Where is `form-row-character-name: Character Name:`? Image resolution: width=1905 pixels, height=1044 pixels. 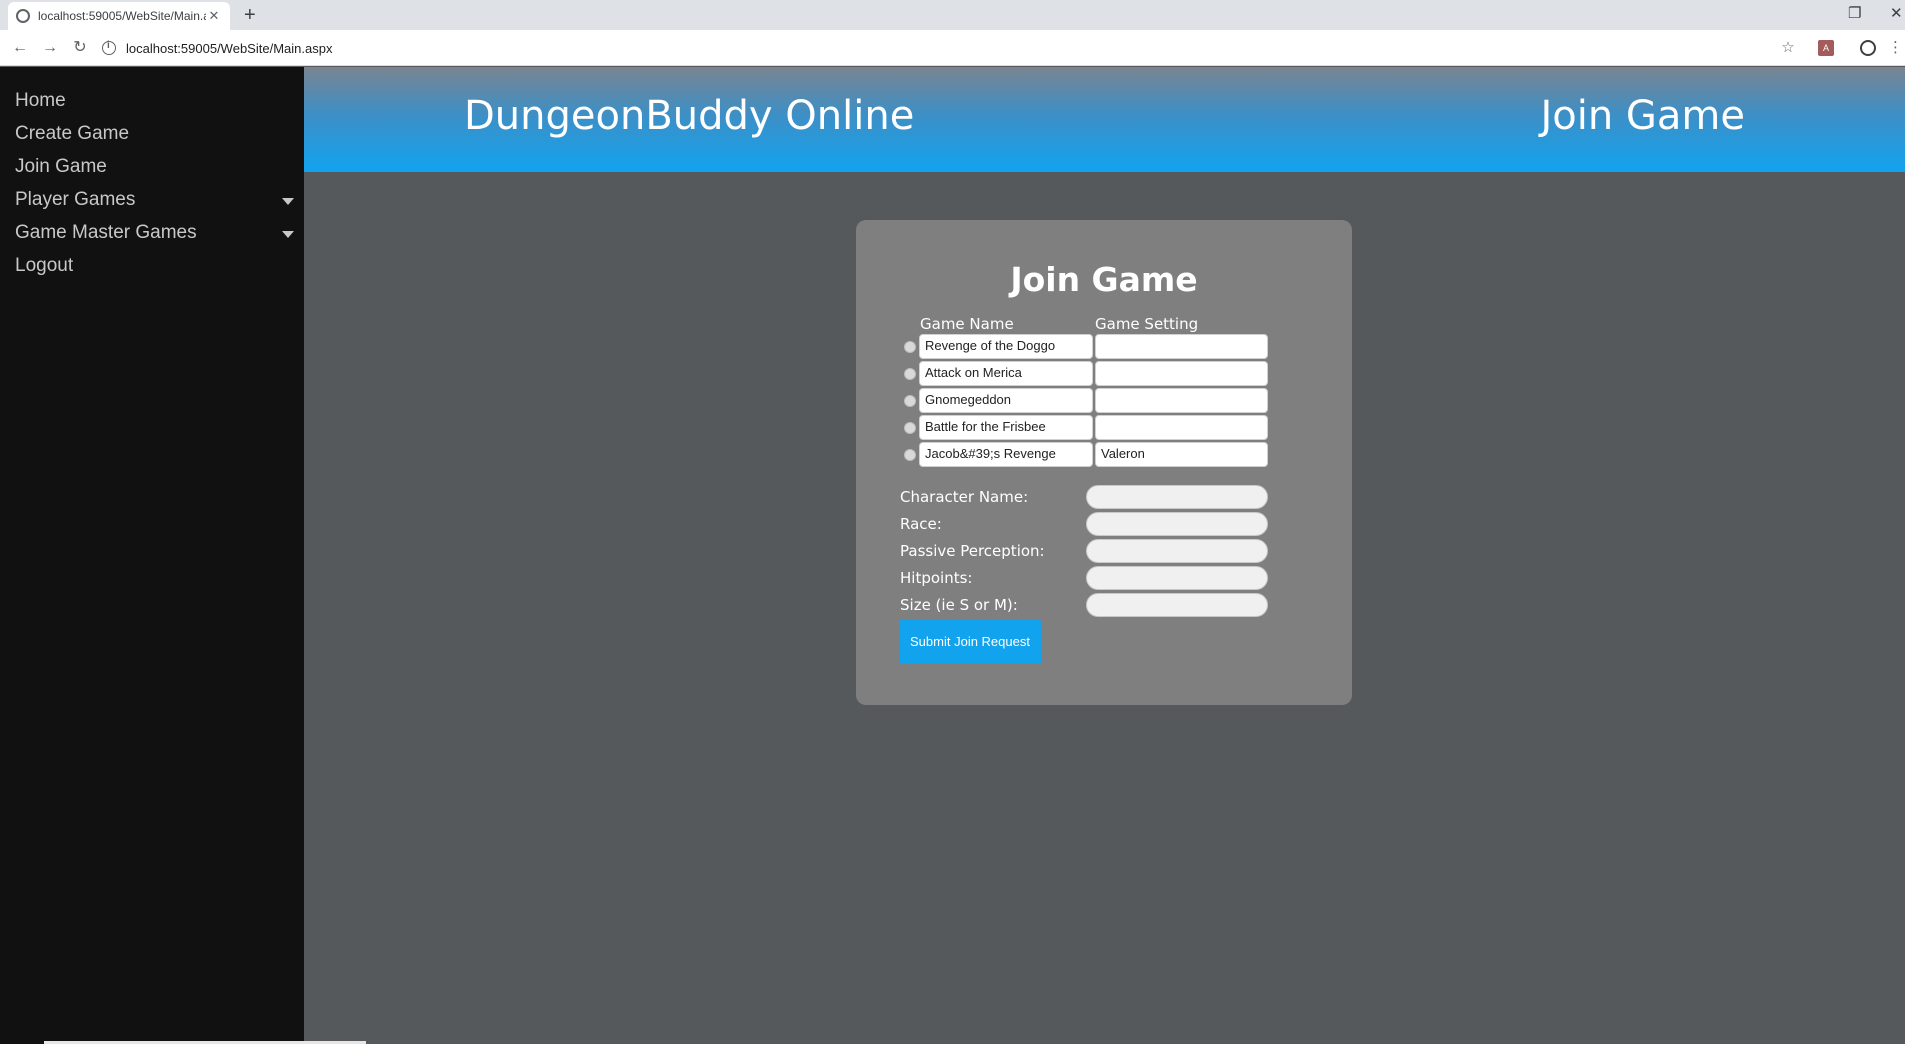 form-row-character-name: Character Name: is located at coordinates (1090, 497).